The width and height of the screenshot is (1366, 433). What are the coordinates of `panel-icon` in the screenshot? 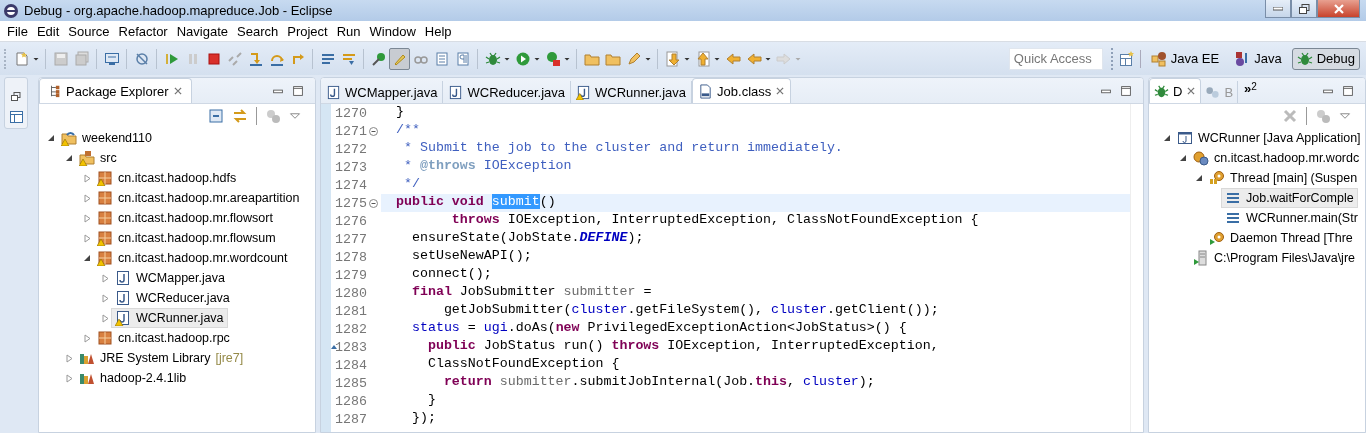 It's located at (16, 117).